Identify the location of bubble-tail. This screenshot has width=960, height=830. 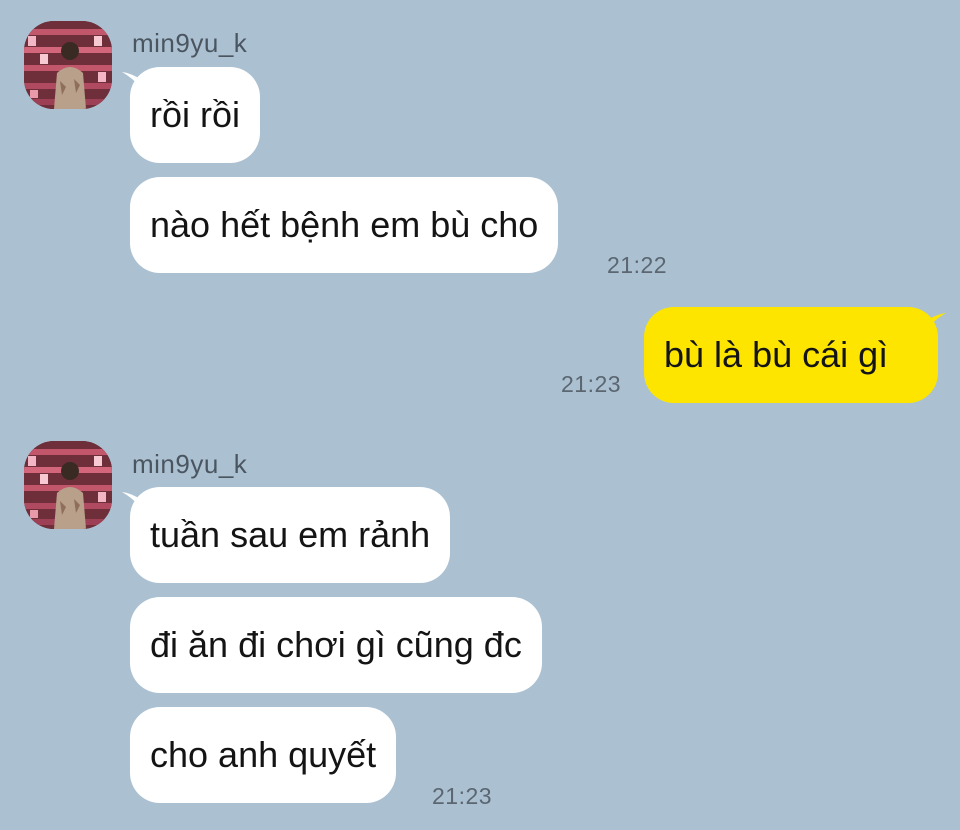
(934, 324).